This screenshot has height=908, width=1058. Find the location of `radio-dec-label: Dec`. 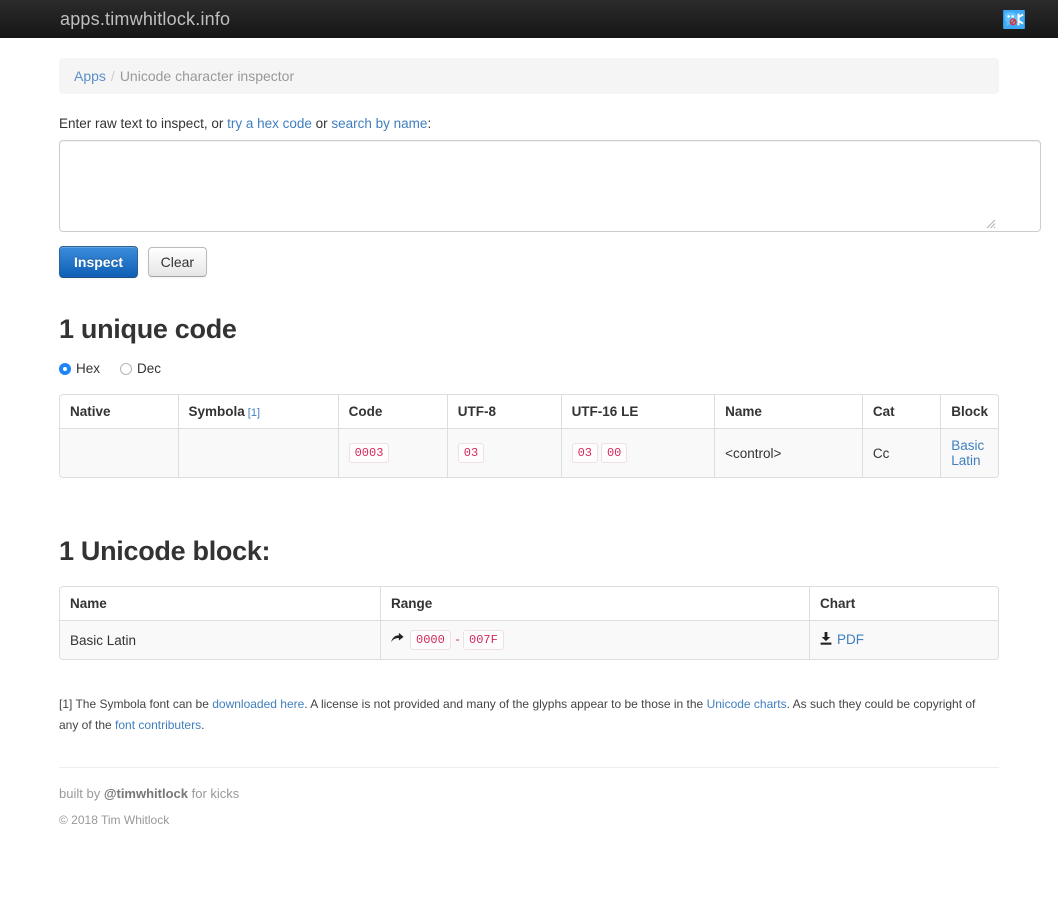

radio-dec-label: Dec is located at coordinates (149, 368).